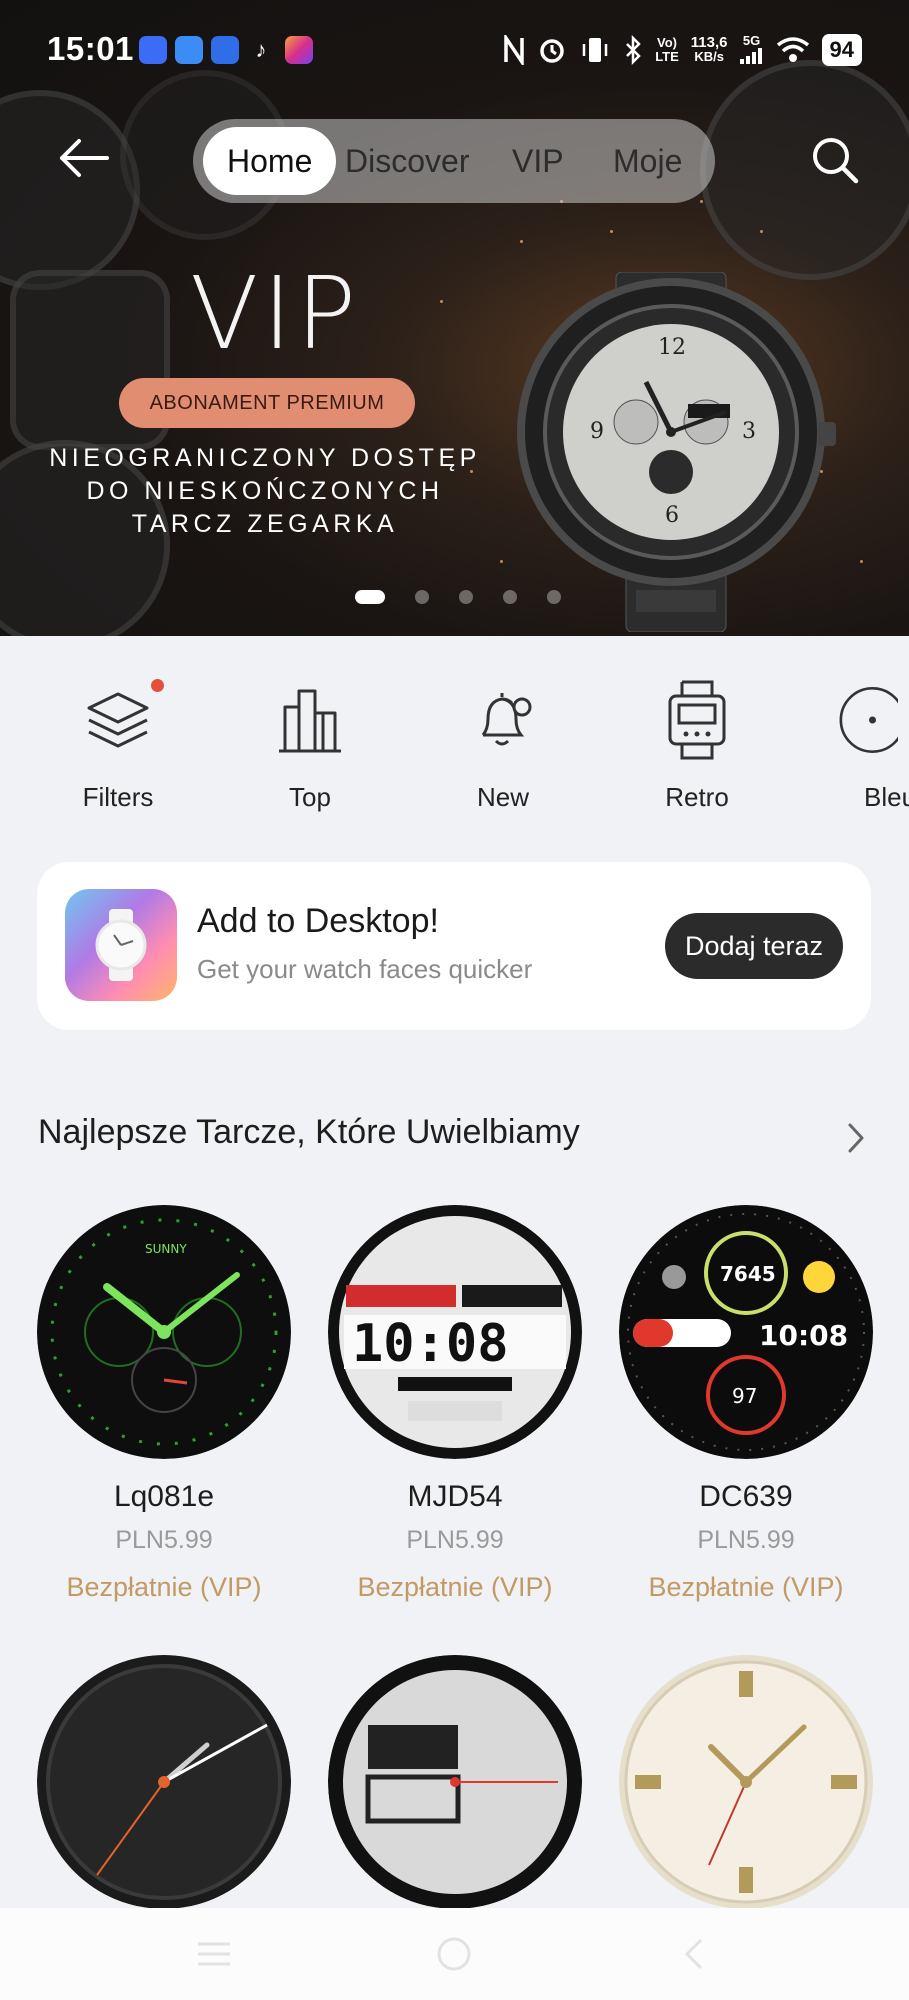  Describe the element at coordinates (667, 49) in the screenshot. I see `volte-indicator: Vo) LTE` at that location.